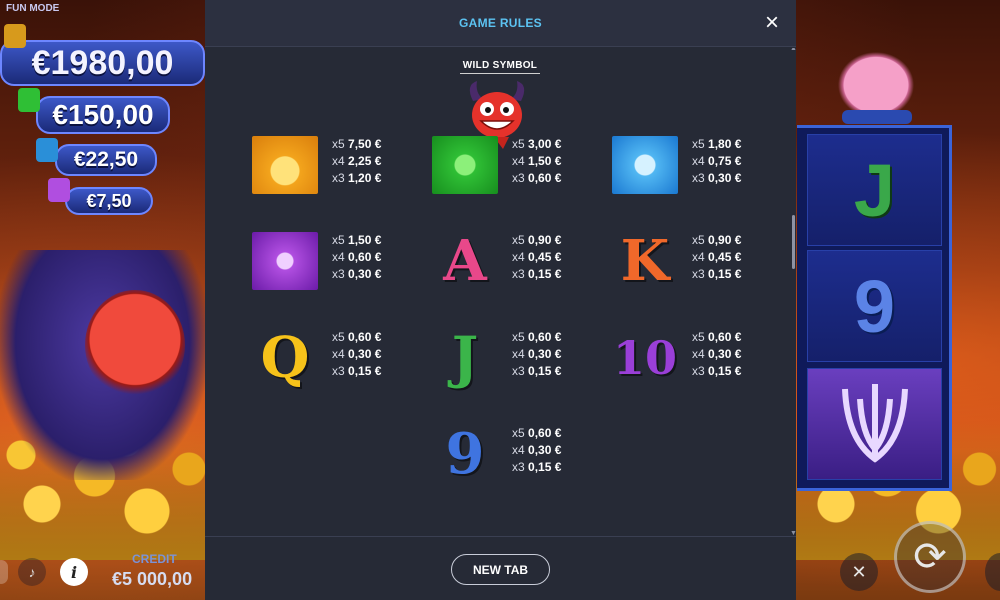 The width and height of the screenshot is (1000, 600). What do you see at coordinates (135, 345) in the screenshot?
I see `devil-character-illustration` at bounding box center [135, 345].